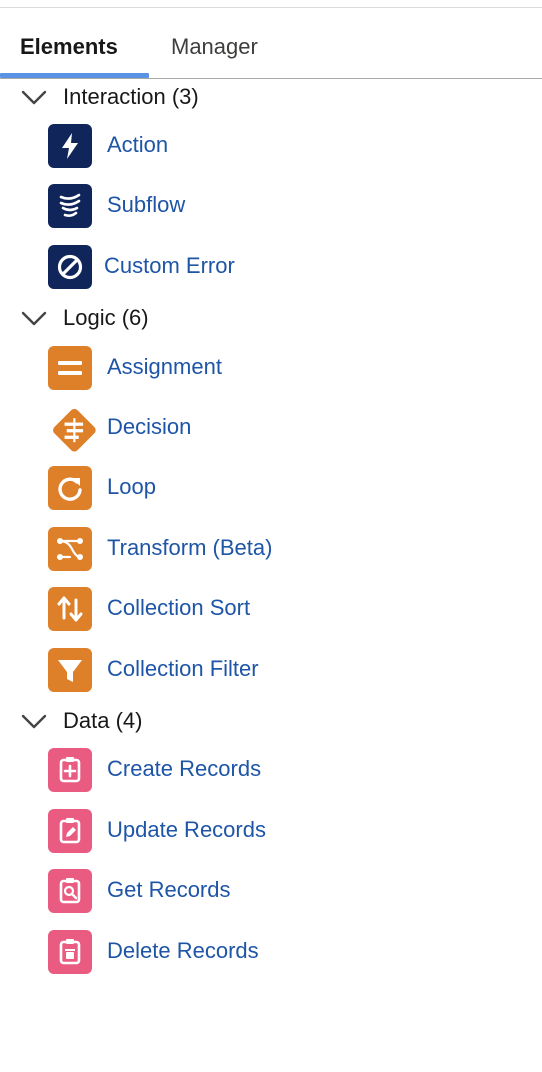 The width and height of the screenshot is (542, 1072). What do you see at coordinates (274, 267) in the screenshot?
I see `element-item-custom-error: Custom Error` at bounding box center [274, 267].